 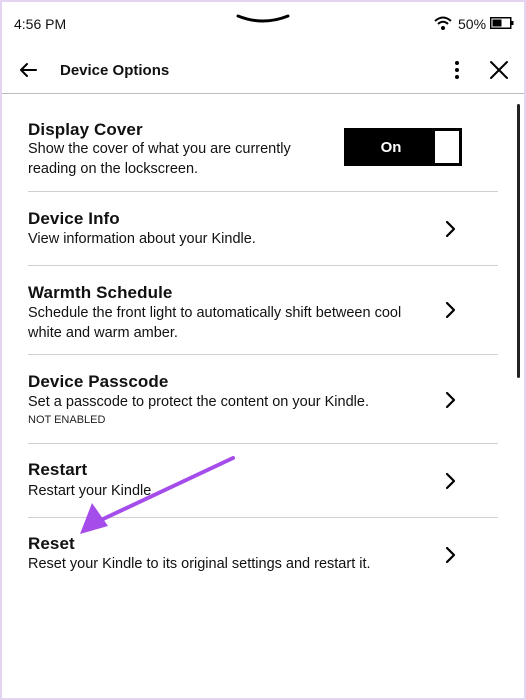 I want to click on setting-title: Restart, so click(x=58, y=469).